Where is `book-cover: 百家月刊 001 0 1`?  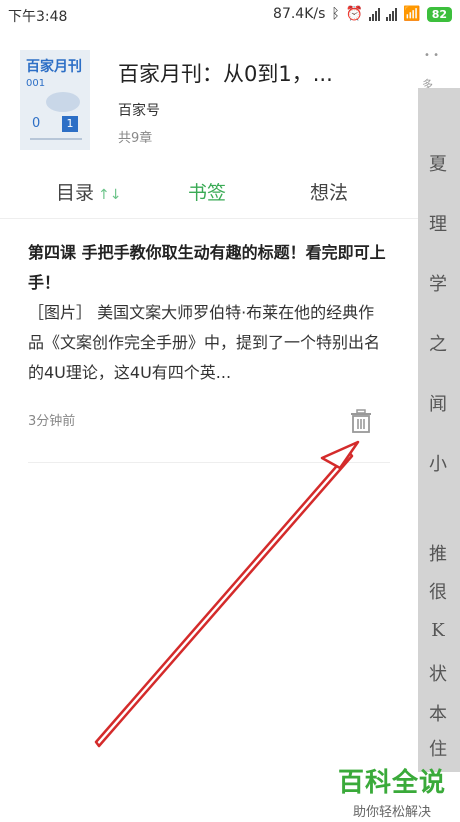 book-cover: 百家月刊 001 0 1 is located at coordinates (55, 100).